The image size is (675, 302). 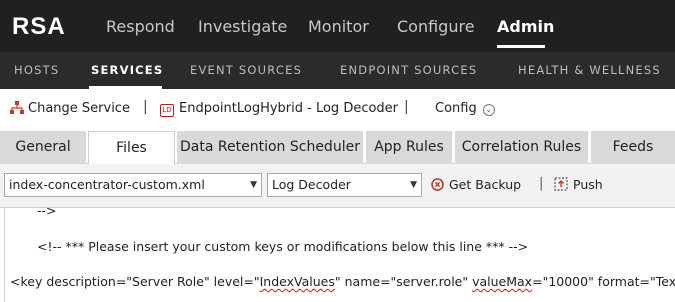 I want to click on tab-feeds: Feeds, so click(x=633, y=147).